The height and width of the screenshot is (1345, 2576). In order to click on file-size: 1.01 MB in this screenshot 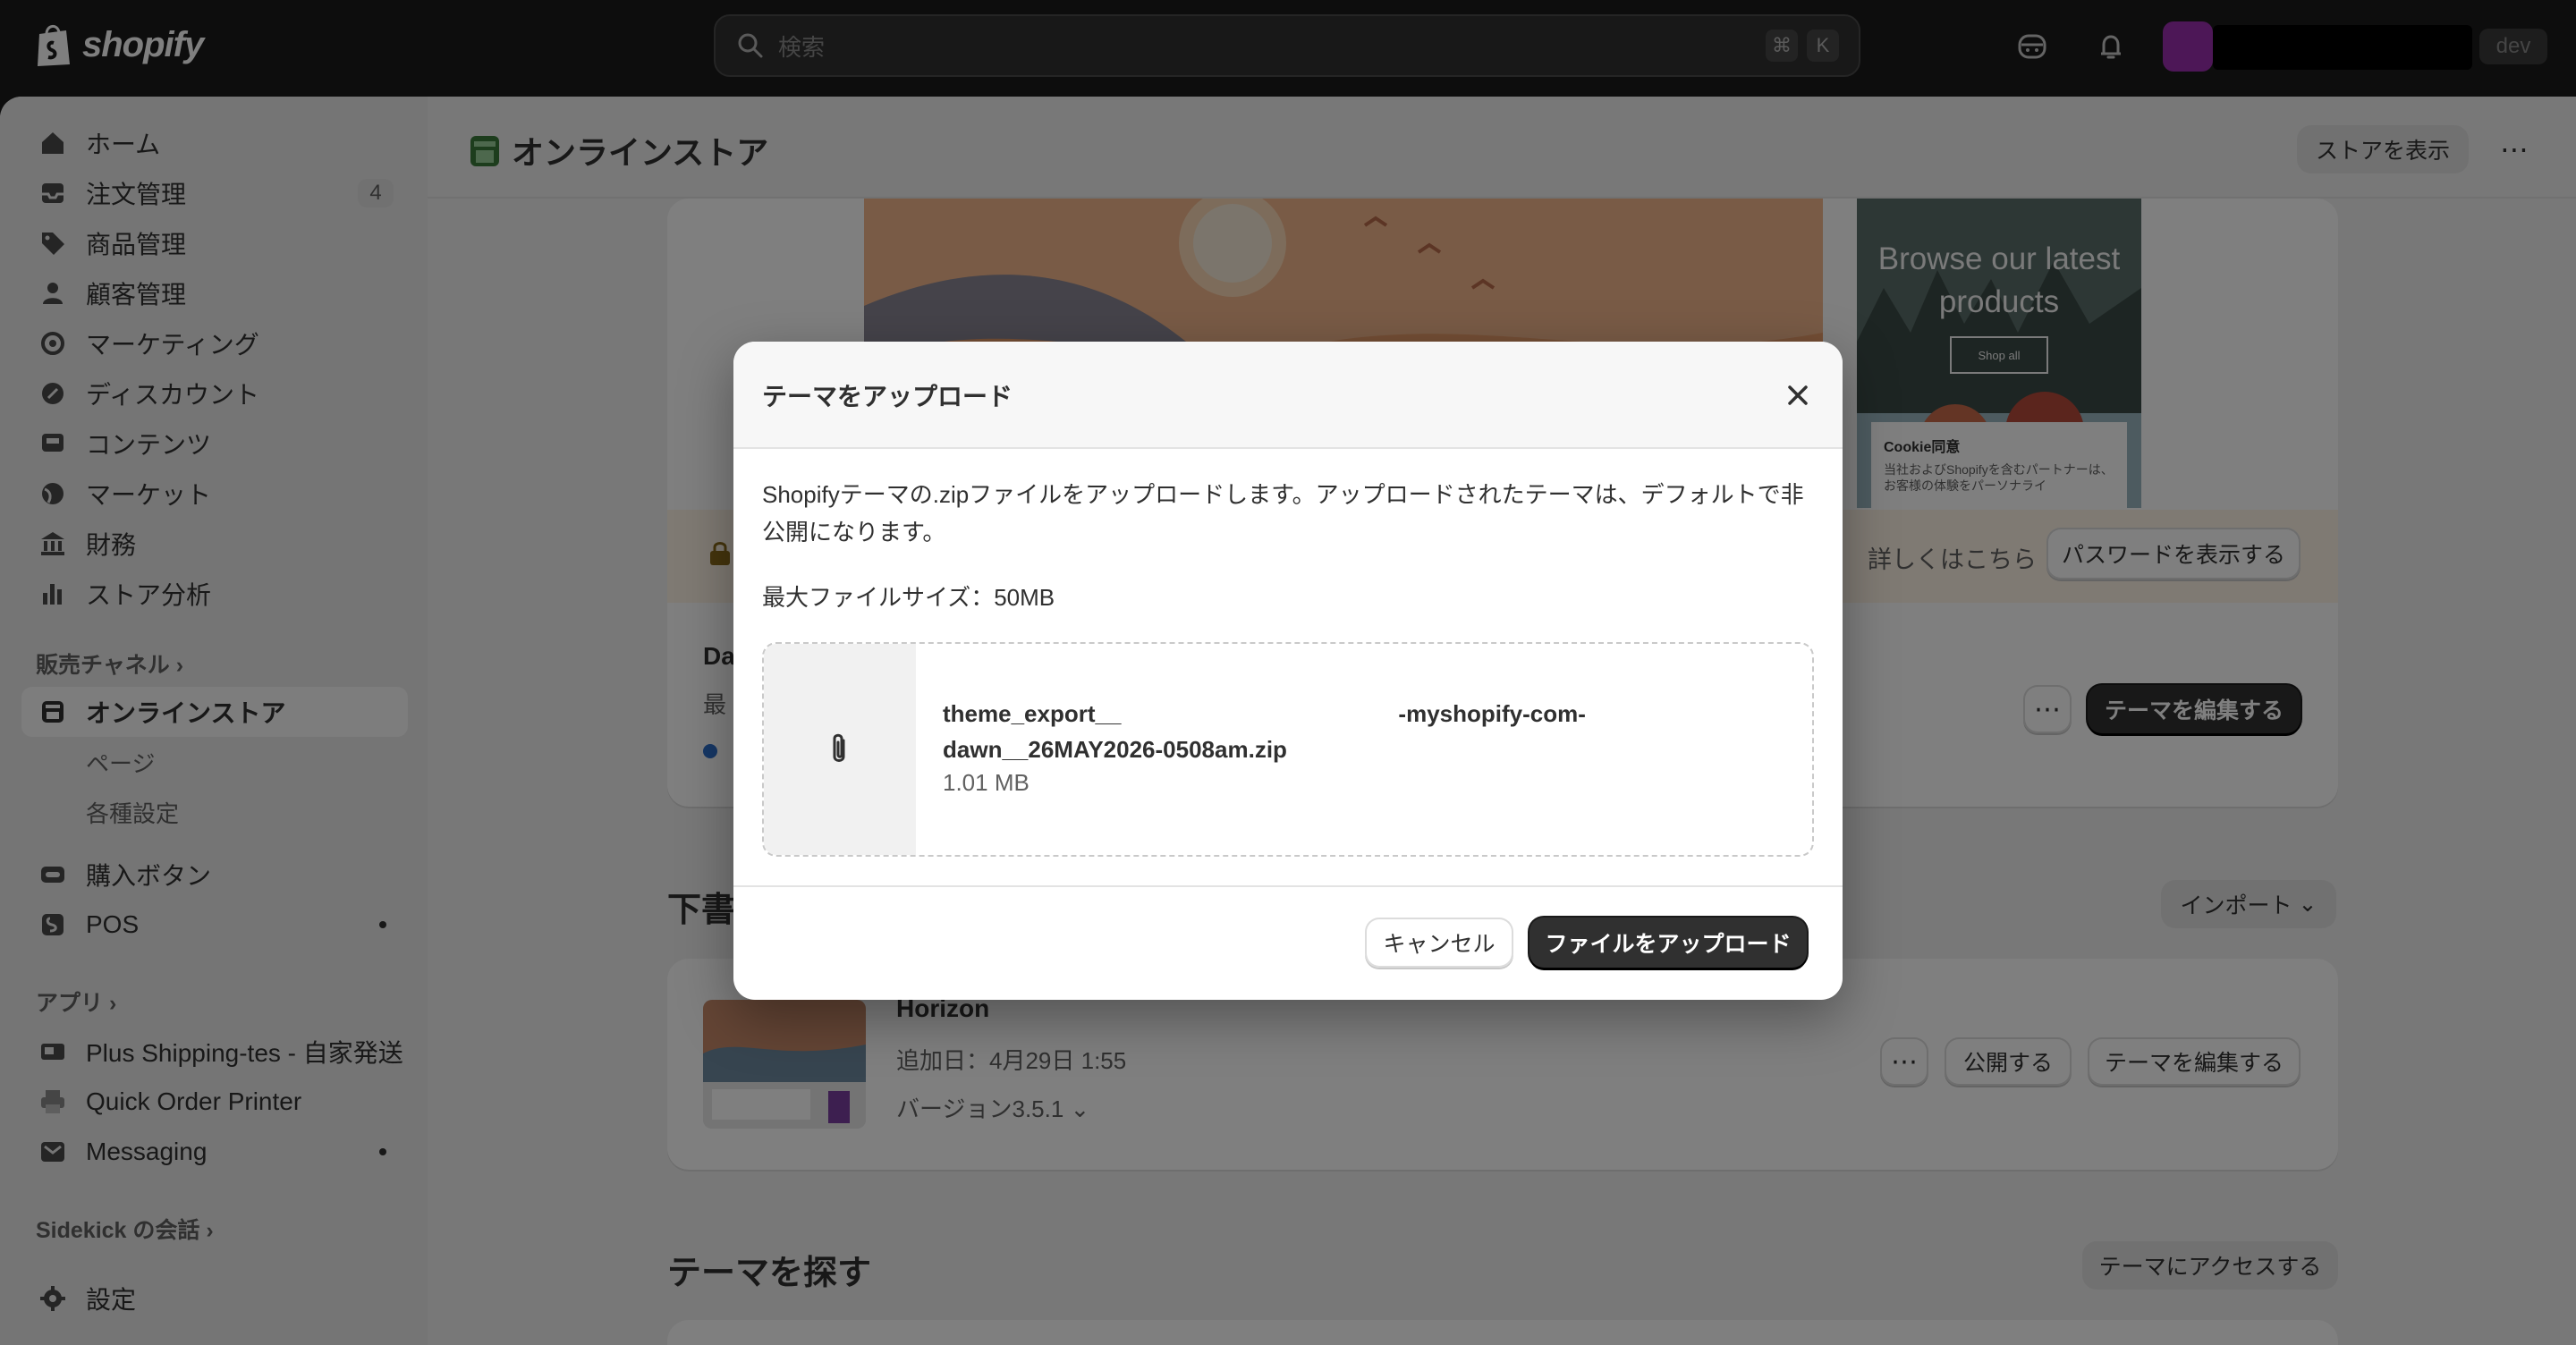, I will do `click(986, 782)`.